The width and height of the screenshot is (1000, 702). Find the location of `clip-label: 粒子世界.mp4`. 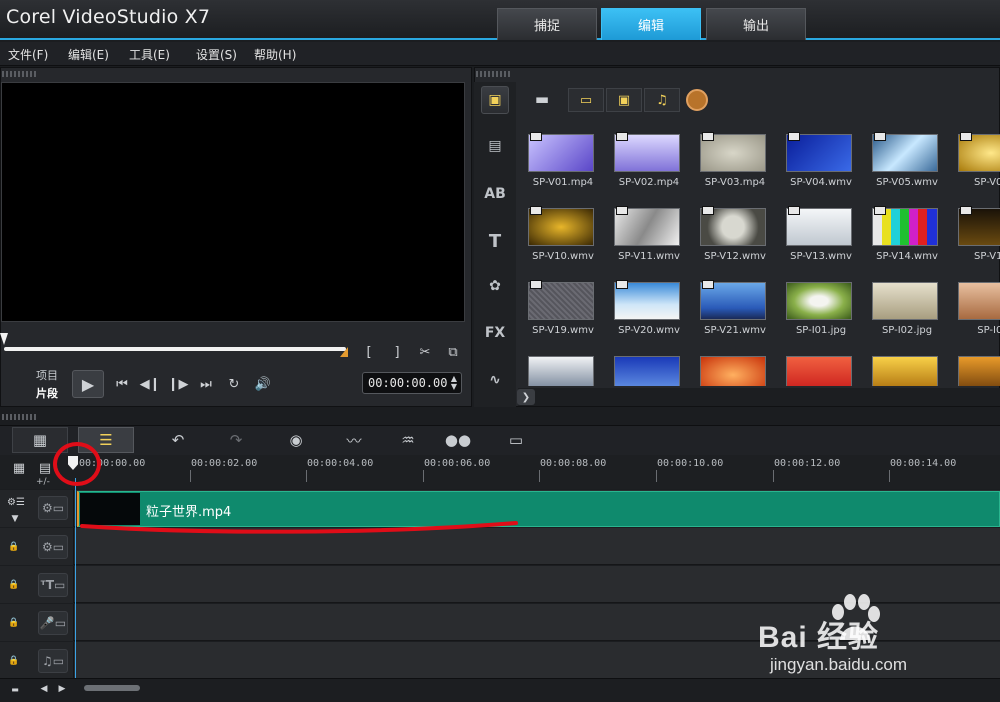

clip-label: 粒子世界.mp4 is located at coordinates (189, 512).